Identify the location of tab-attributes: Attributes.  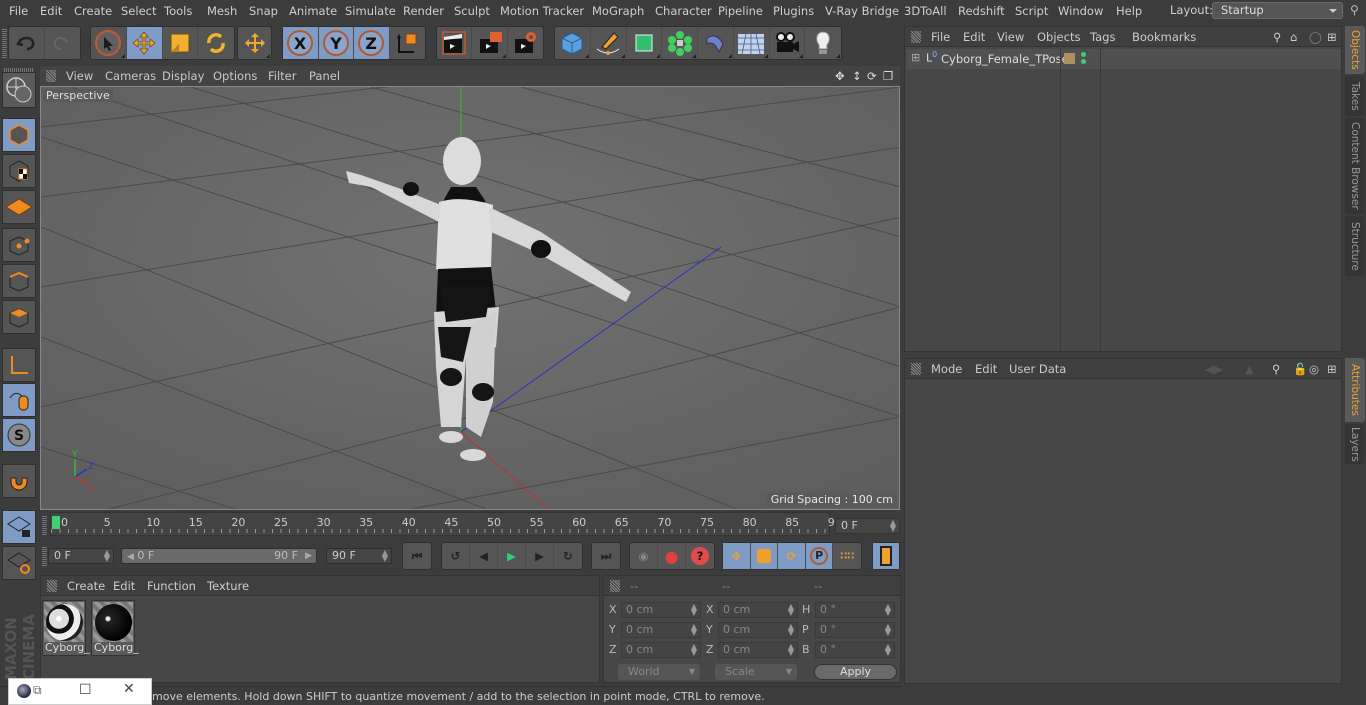
(1355, 390).